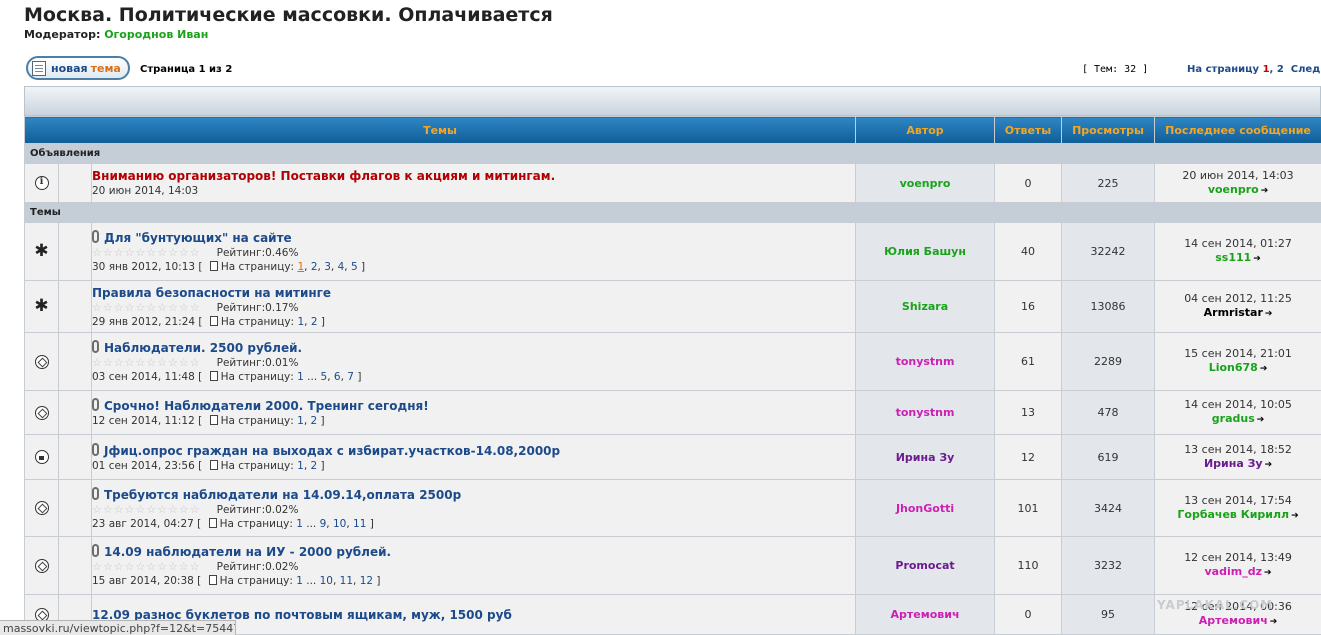 The image size is (1321, 635). Describe the element at coordinates (1233, 257) in the screenshot. I see `last-post-user: ss111` at that location.